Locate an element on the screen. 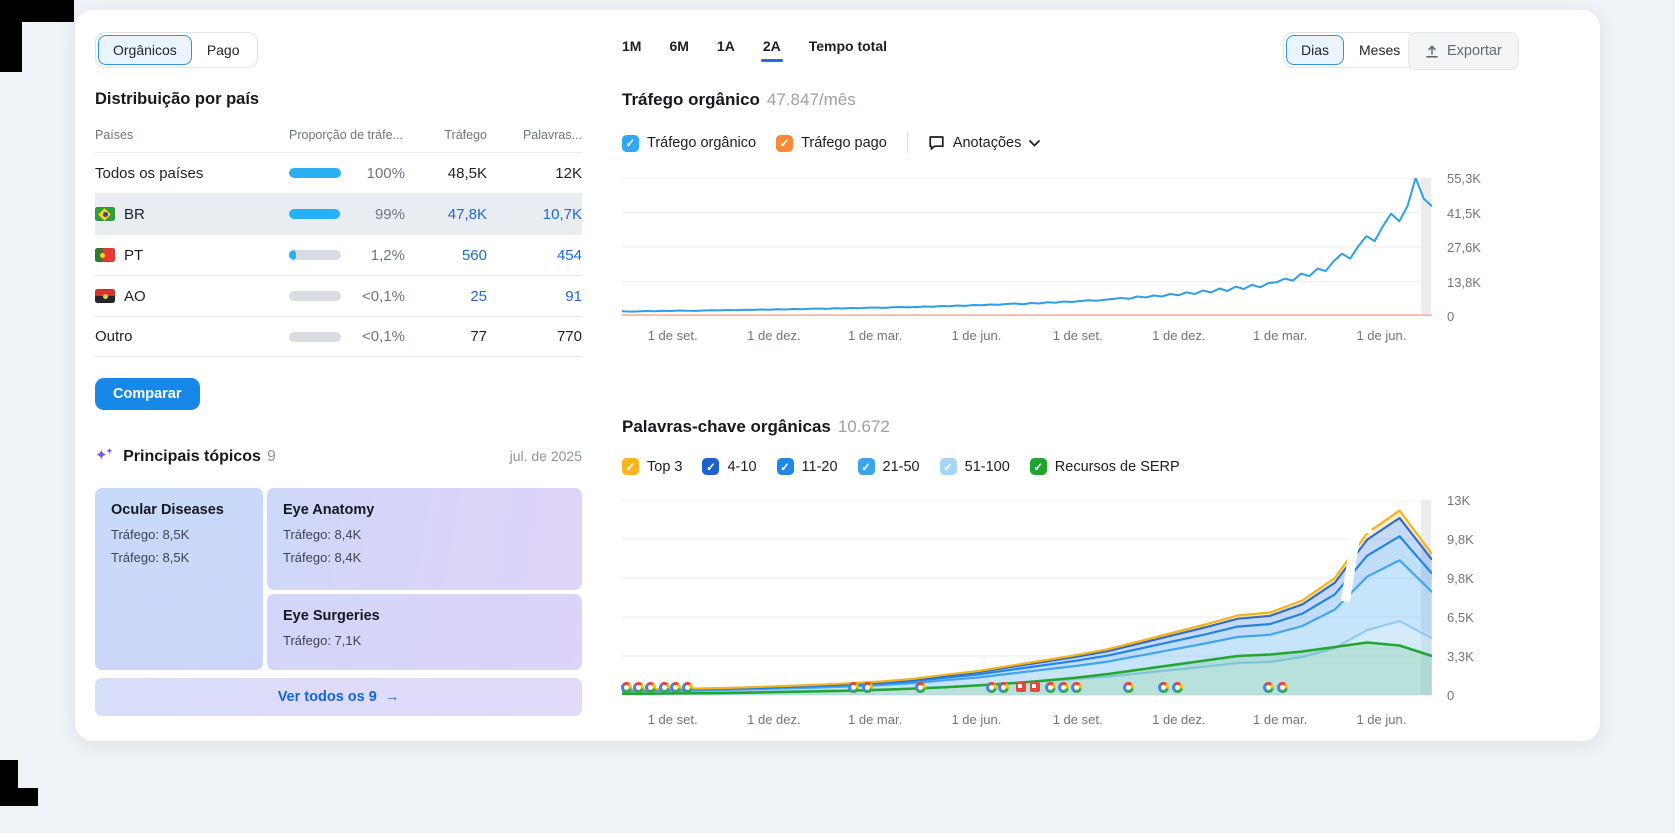  table-row-br: BR 99% 47,8K 10,7K is located at coordinates (338, 213).